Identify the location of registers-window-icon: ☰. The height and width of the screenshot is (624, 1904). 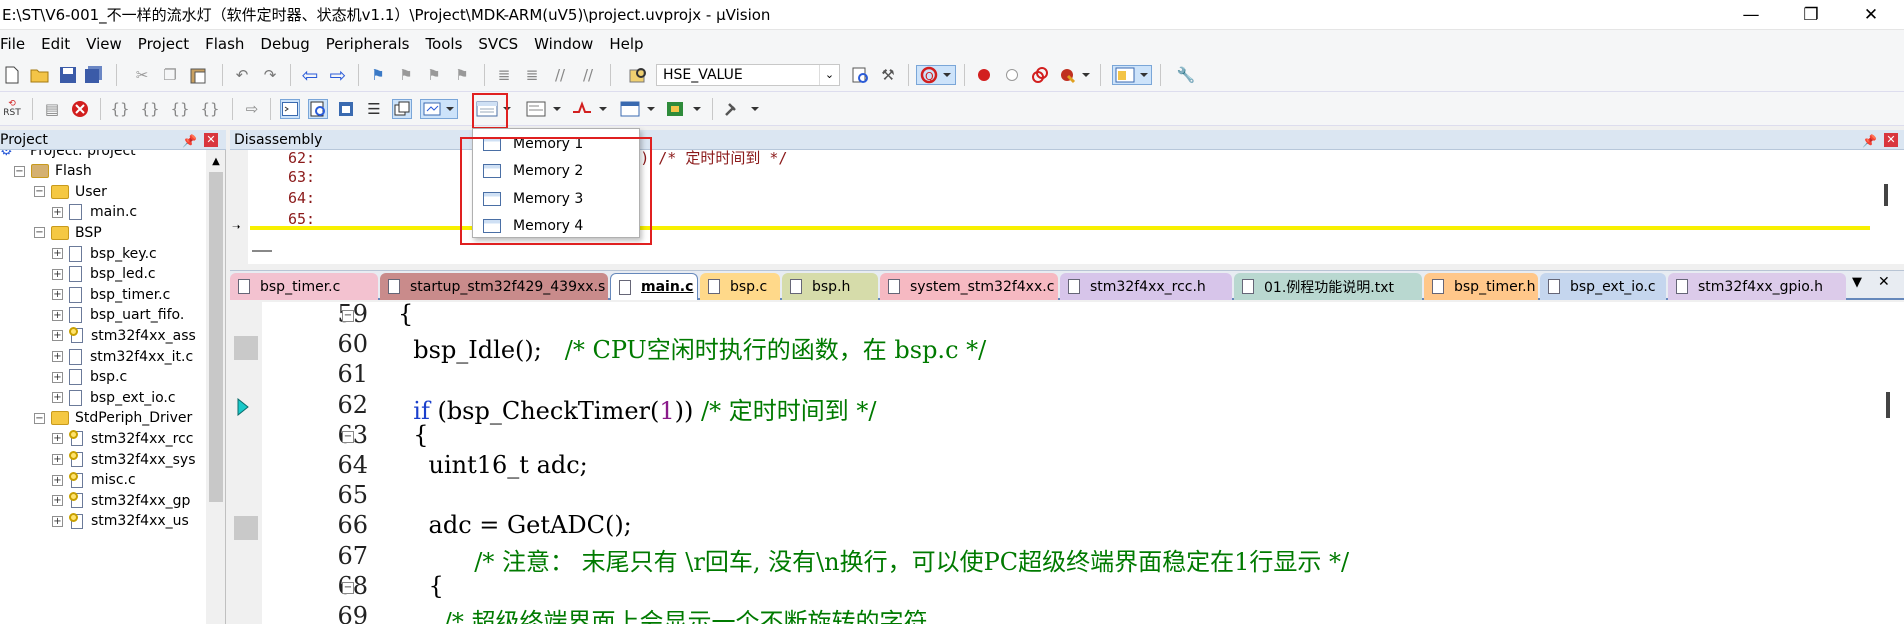
(374, 109).